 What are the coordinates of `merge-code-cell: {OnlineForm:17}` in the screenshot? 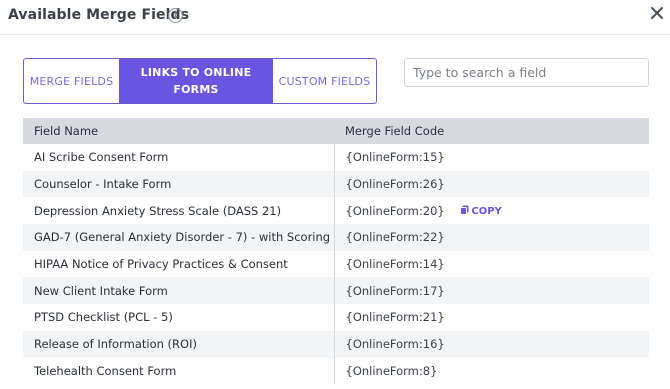 It's located at (491, 291).